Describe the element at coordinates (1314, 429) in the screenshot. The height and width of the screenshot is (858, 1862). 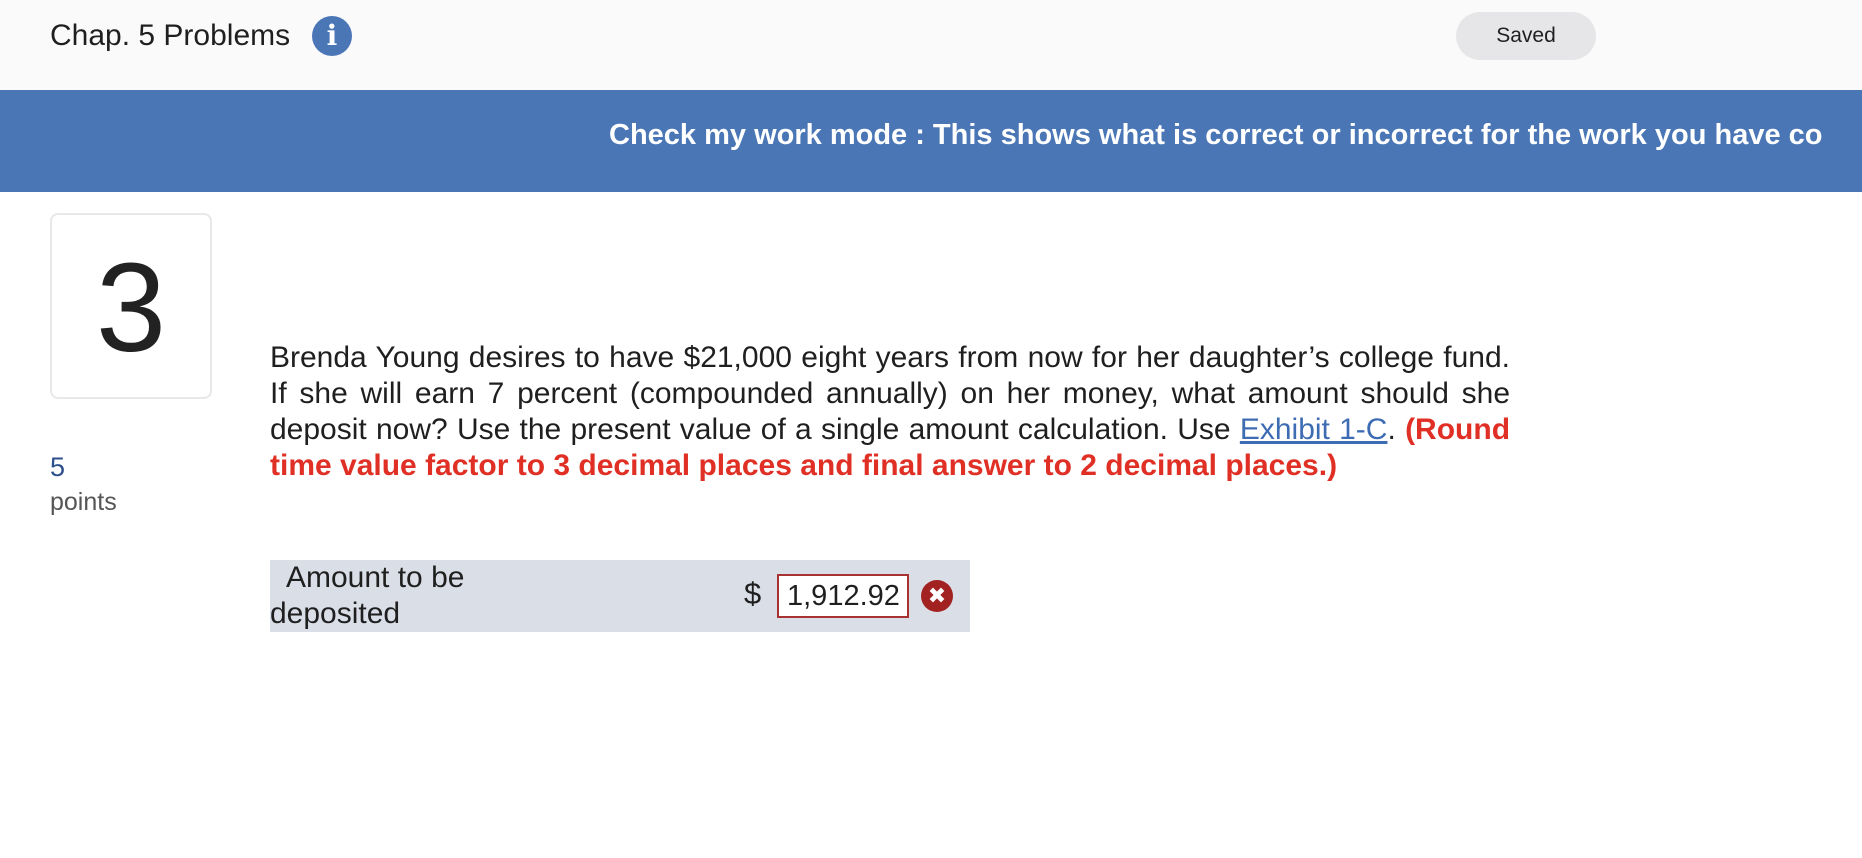
I see `exhibit-link: Exhibit 1-C` at that location.